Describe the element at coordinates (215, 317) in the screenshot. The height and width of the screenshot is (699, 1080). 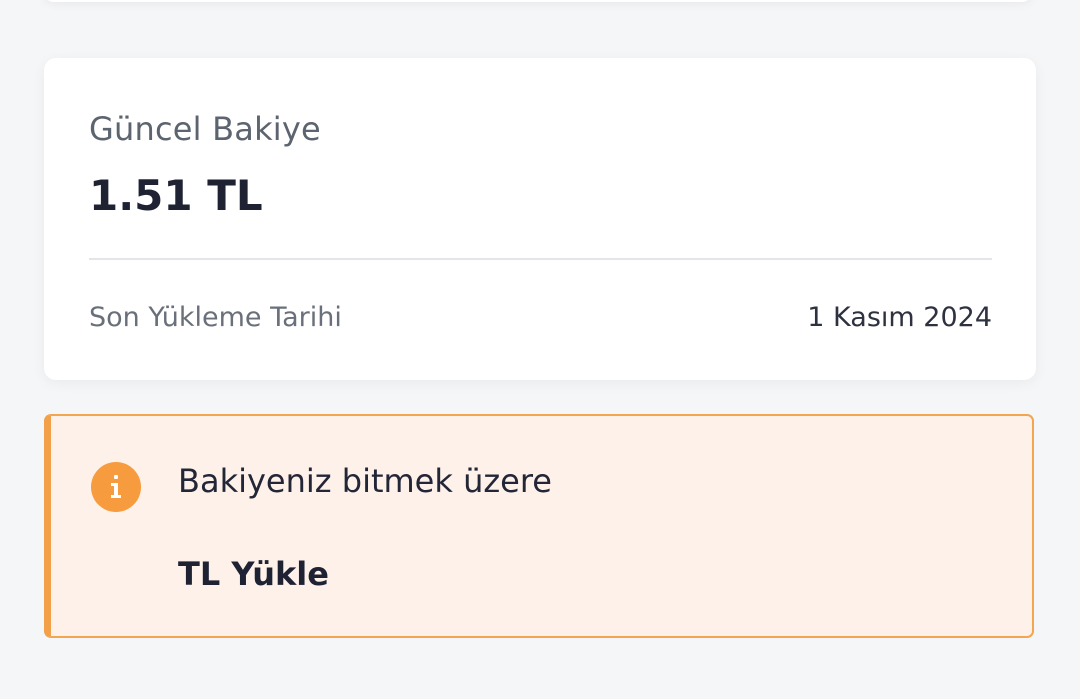
I see `last-load-label: Son Yükleme Tarihi` at that location.